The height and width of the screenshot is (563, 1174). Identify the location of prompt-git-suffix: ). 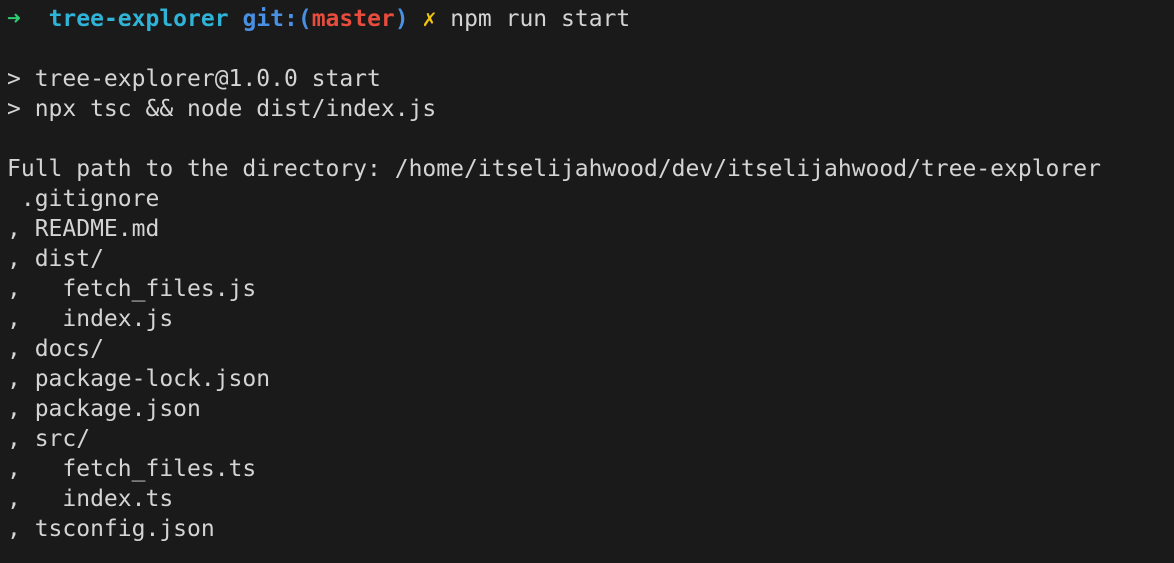
(401, 19).